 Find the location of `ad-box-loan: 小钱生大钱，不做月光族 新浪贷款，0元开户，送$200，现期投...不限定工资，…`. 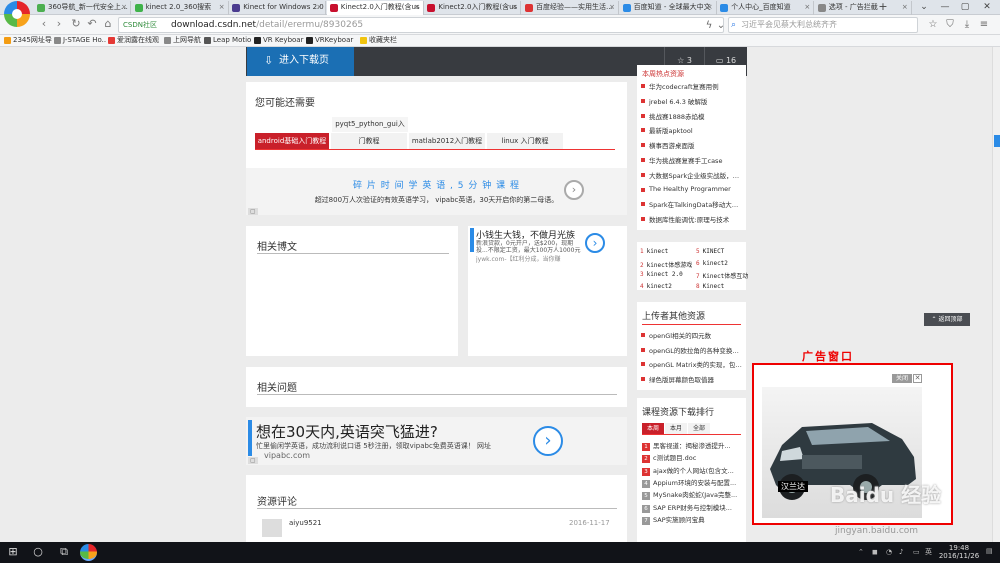

ad-box-loan: 小钱生大钱，不做月光族 新浪贷款，0元开户，送$200，现期投...不限定工资，… is located at coordinates (547, 291).